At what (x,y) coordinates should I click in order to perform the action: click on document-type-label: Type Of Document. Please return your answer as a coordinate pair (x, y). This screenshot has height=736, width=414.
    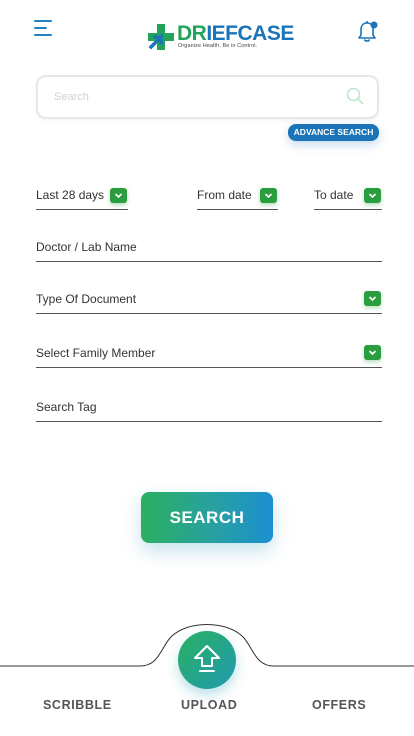
    Looking at the image, I should click on (86, 299).